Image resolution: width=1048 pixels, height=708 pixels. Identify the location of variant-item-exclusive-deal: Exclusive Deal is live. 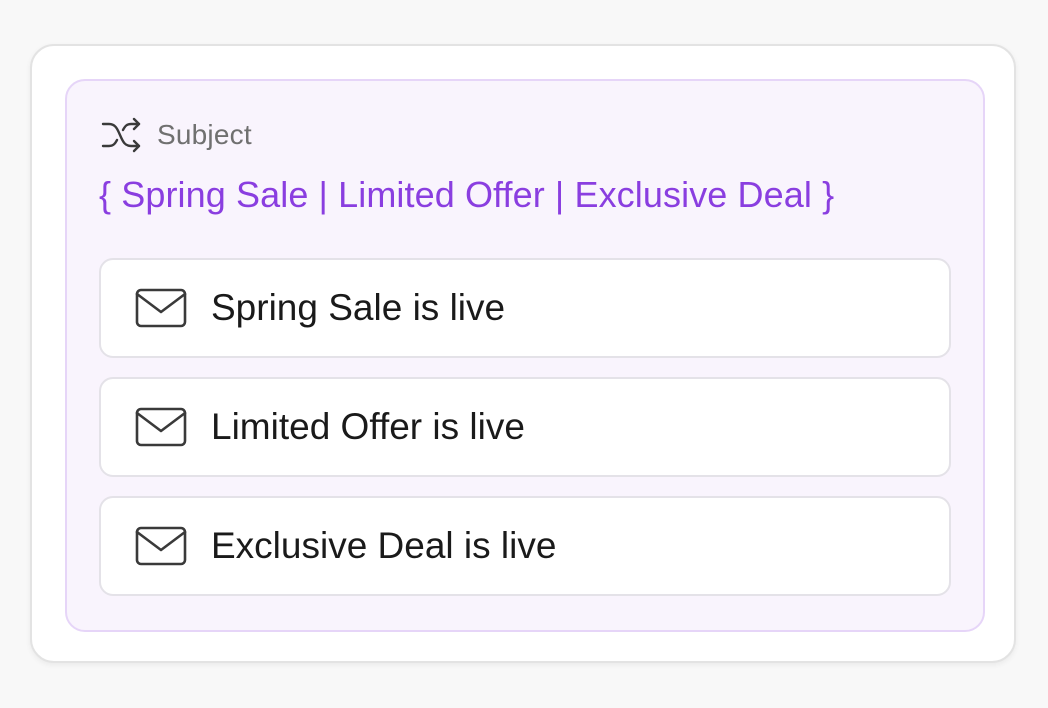
(525, 546).